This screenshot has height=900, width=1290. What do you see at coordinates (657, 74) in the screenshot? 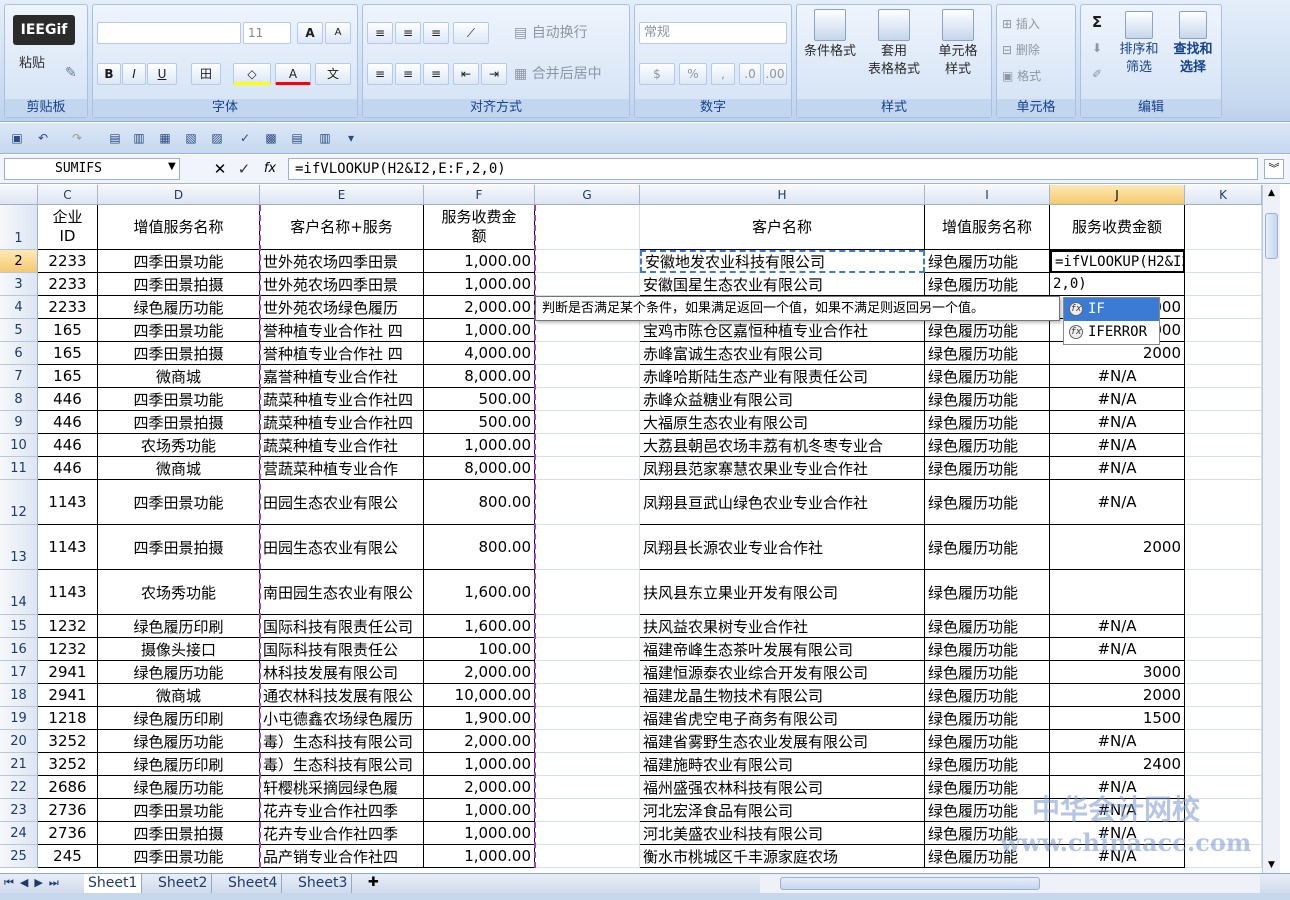
I see `currency-button: $` at bounding box center [657, 74].